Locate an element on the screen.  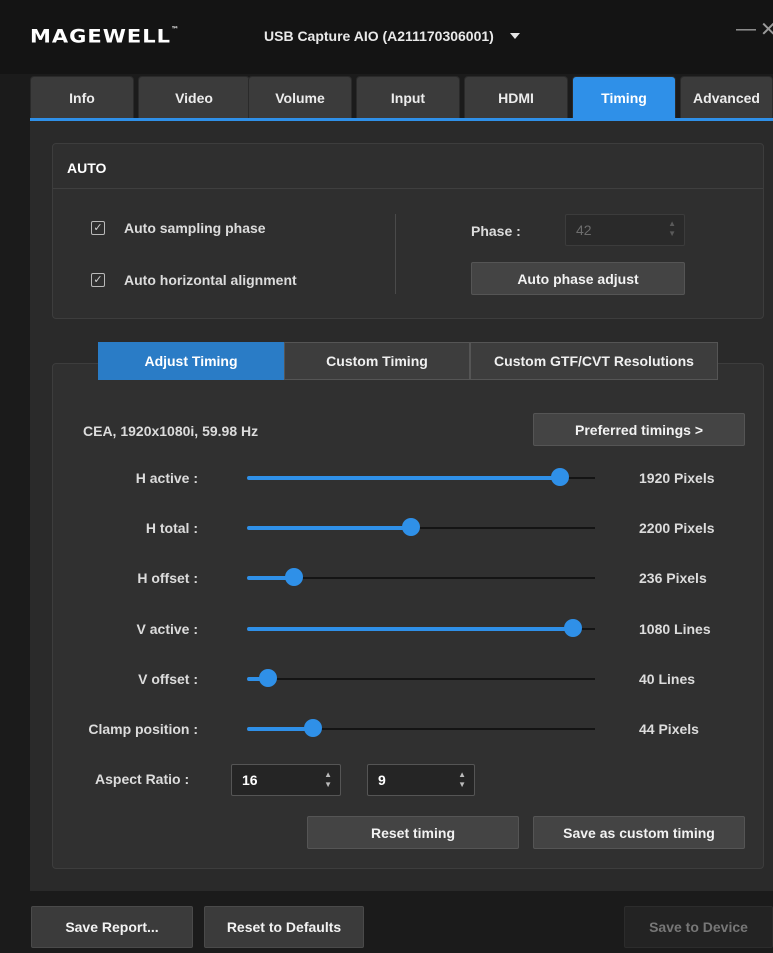
aspect-width-value: 16 is located at coordinates (250, 780).